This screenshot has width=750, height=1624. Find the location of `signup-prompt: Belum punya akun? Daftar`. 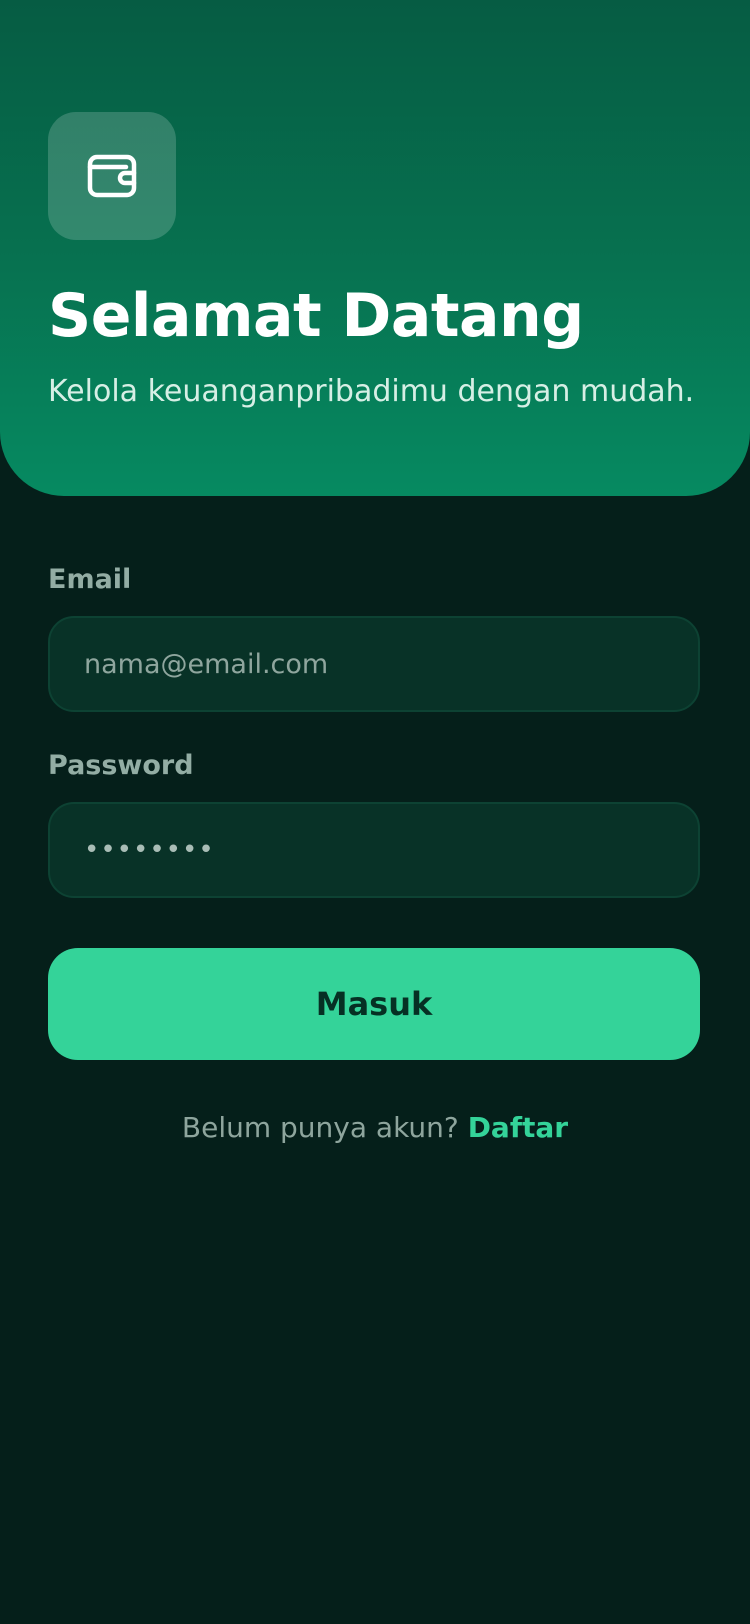

signup-prompt: Belum punya akun? Daftar is located at coordinates (375, 1128).